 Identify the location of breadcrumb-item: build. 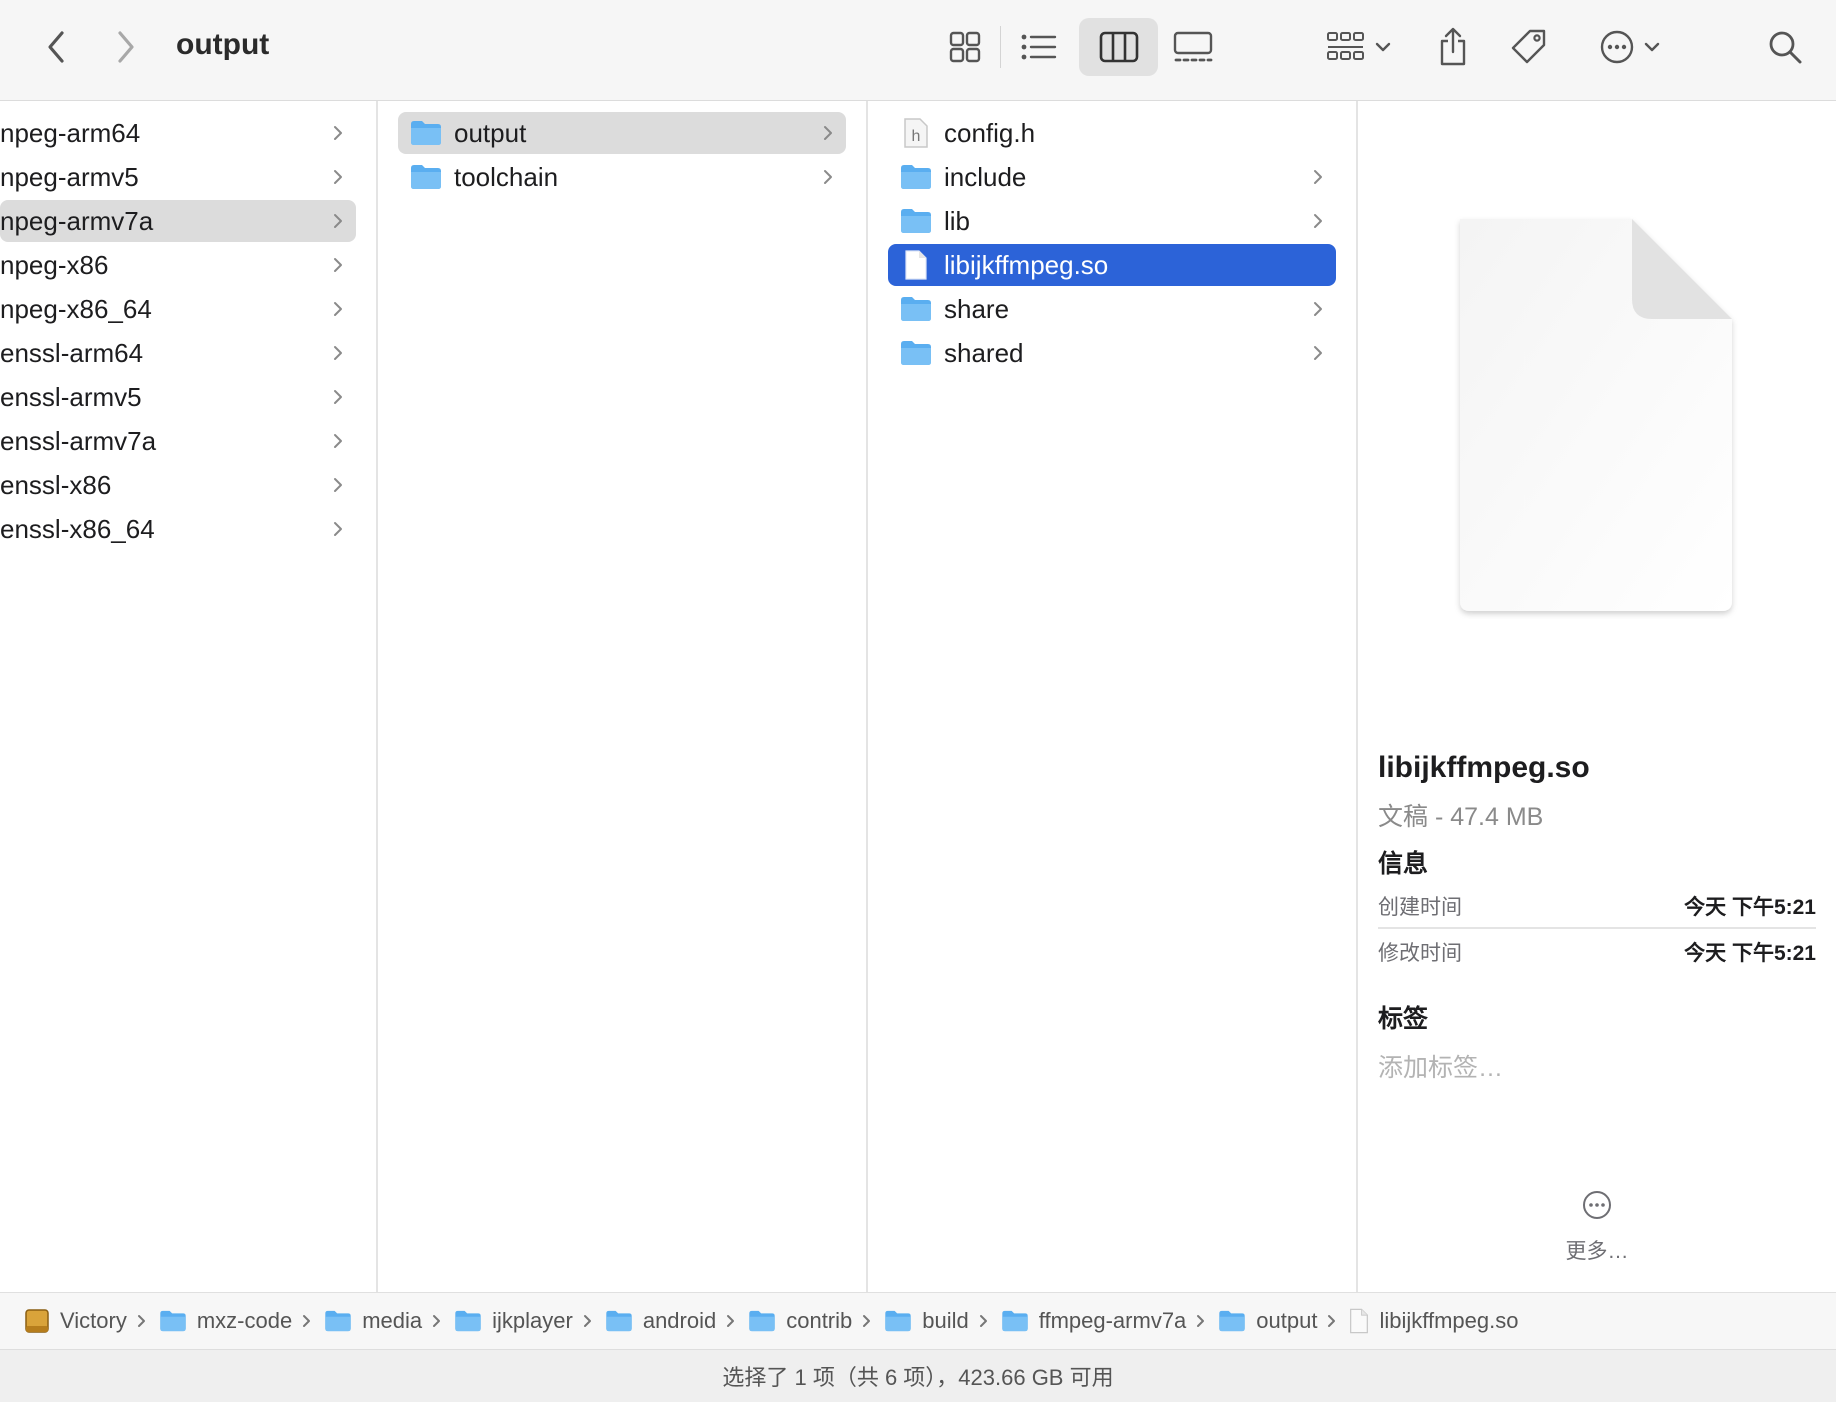
(926, 1321).